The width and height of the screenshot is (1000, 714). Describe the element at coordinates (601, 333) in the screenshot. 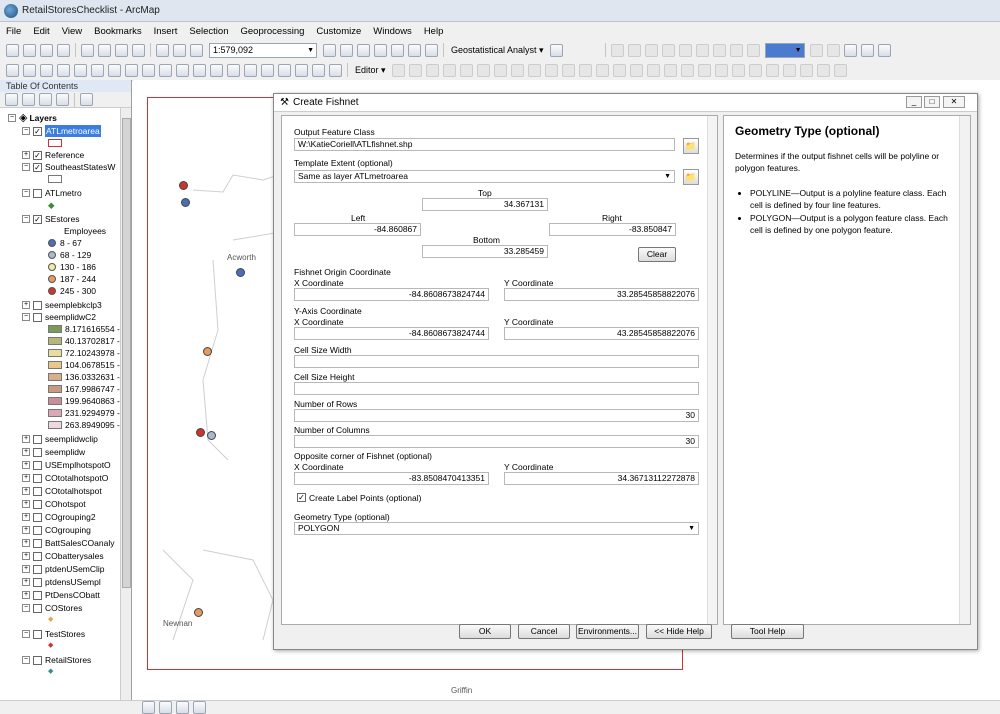

I see `yaxis-y-field: 43.28545858822076` at that location.